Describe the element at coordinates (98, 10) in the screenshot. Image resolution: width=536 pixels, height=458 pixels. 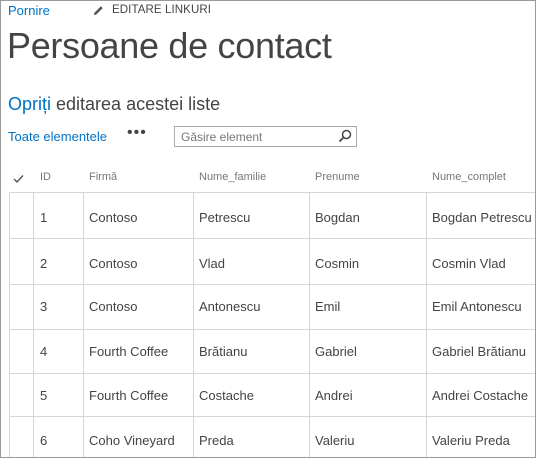
I see `pencil-icon` at that location.